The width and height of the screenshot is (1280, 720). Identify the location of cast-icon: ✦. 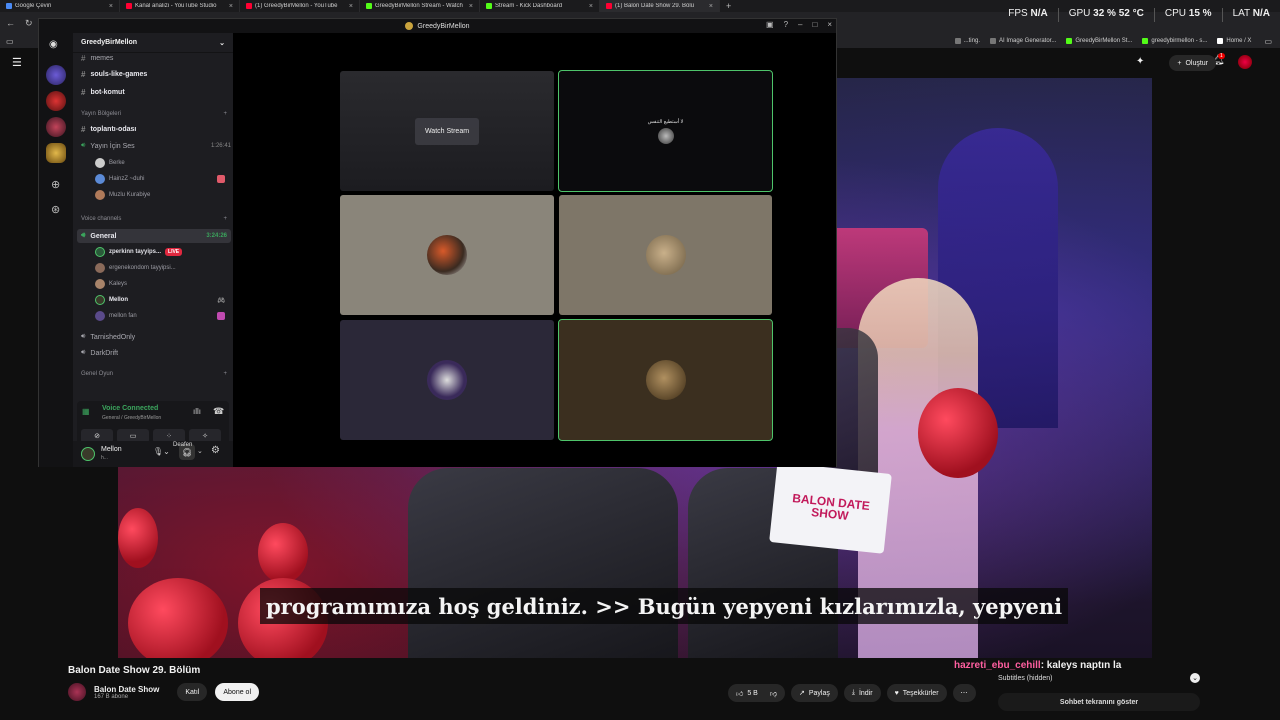
(1140, 61).